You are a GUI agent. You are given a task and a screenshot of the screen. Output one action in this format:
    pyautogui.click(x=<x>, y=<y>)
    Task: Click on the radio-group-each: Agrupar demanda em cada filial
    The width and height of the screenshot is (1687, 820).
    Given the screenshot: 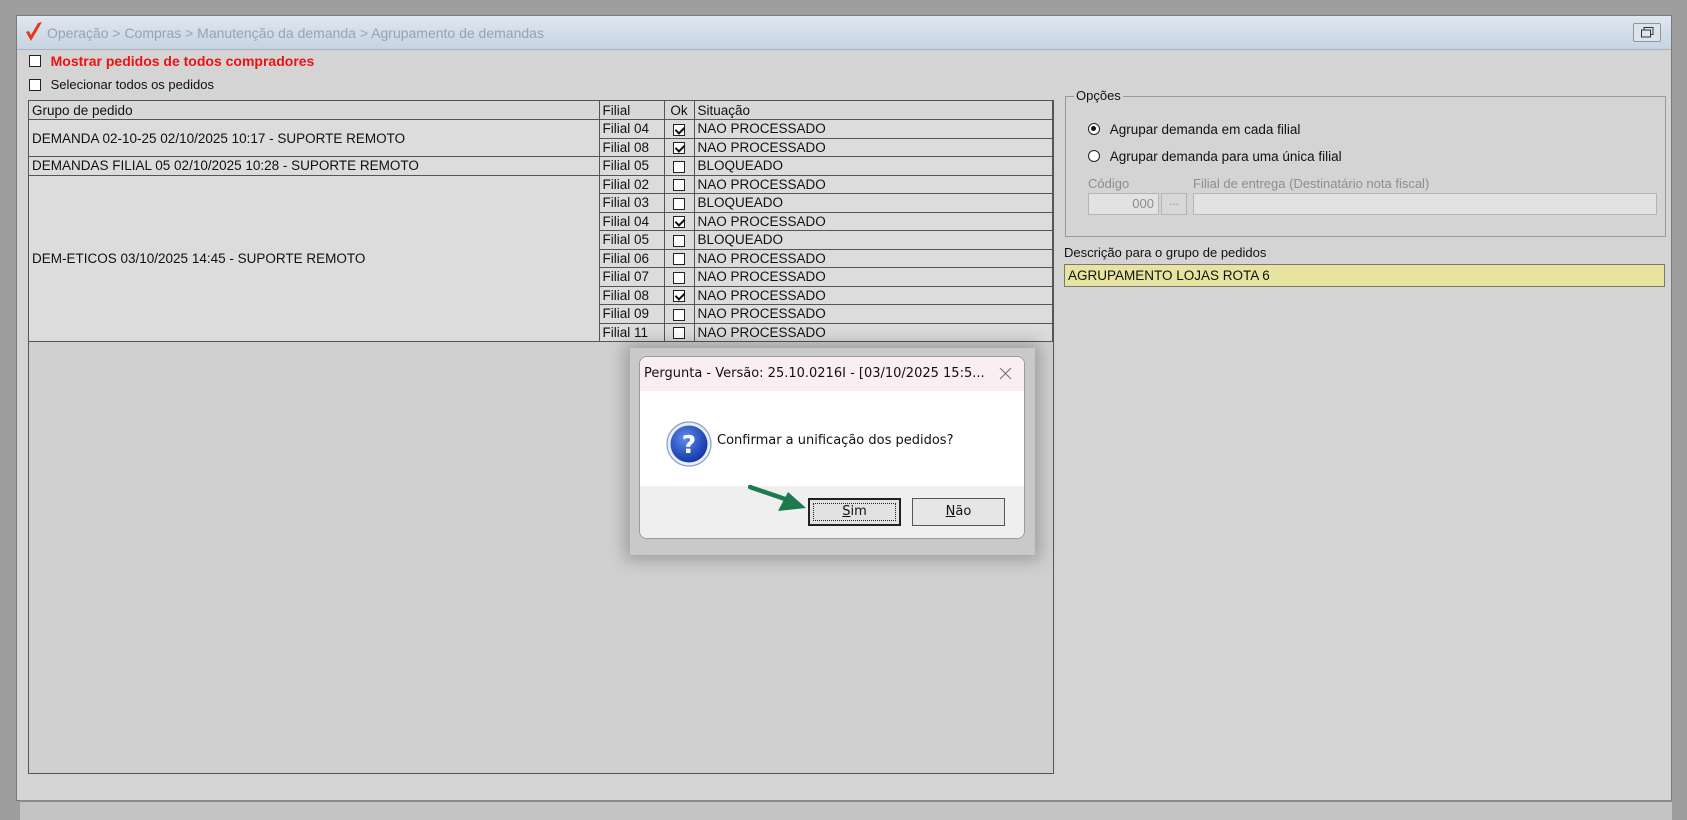 What is the action you would take?
    pyautogui.click(x=1194, y=129)
    